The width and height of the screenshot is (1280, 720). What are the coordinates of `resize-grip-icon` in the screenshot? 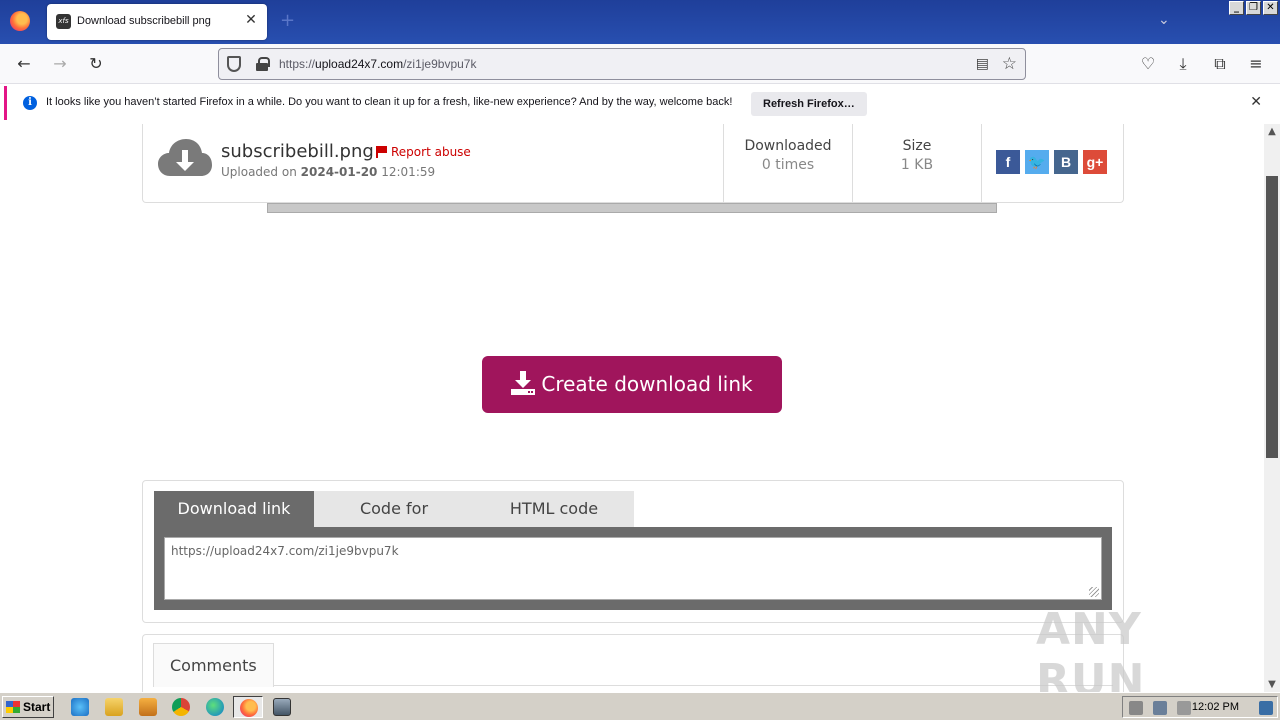 It's located at (1094, 592).